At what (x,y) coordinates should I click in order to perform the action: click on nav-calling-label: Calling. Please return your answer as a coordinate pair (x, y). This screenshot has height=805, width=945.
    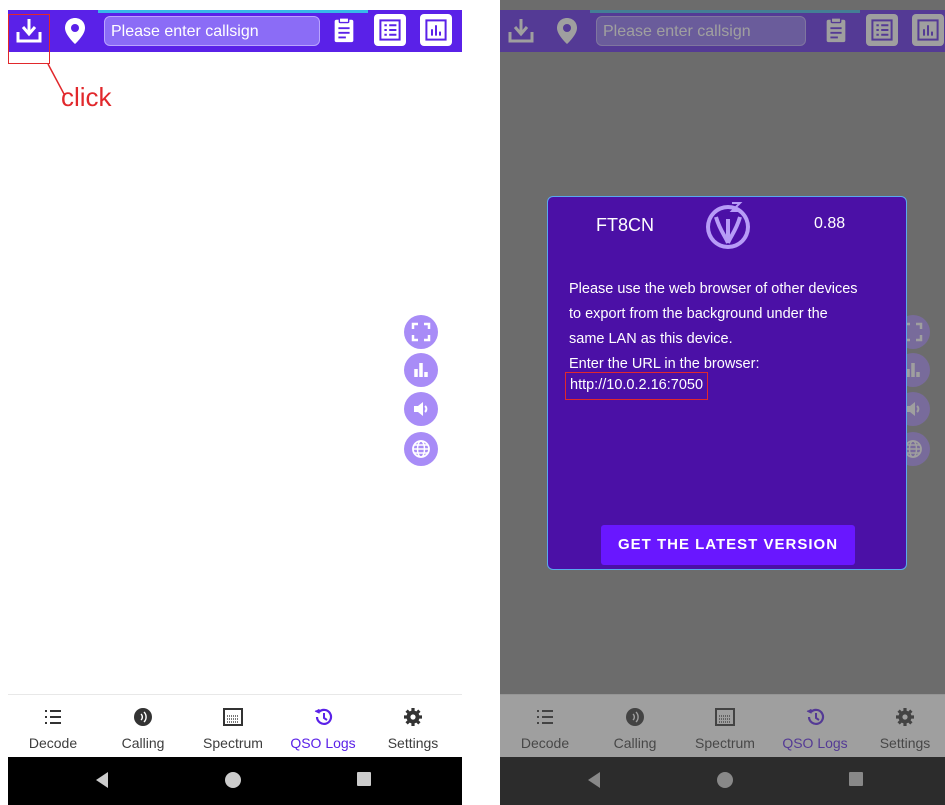
    Looking at the image, I should click on (143, 743).